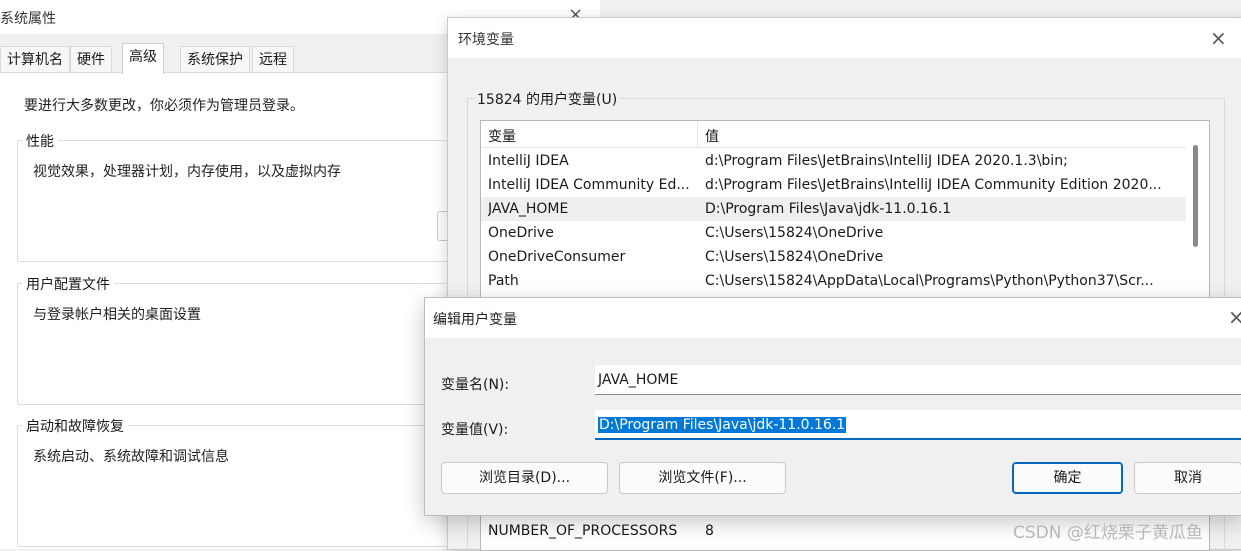 The image size is (1241, 551). Describe the element at coordinates (833, 134) in the screenshot. I see `list-header: 变量 值` at that location.